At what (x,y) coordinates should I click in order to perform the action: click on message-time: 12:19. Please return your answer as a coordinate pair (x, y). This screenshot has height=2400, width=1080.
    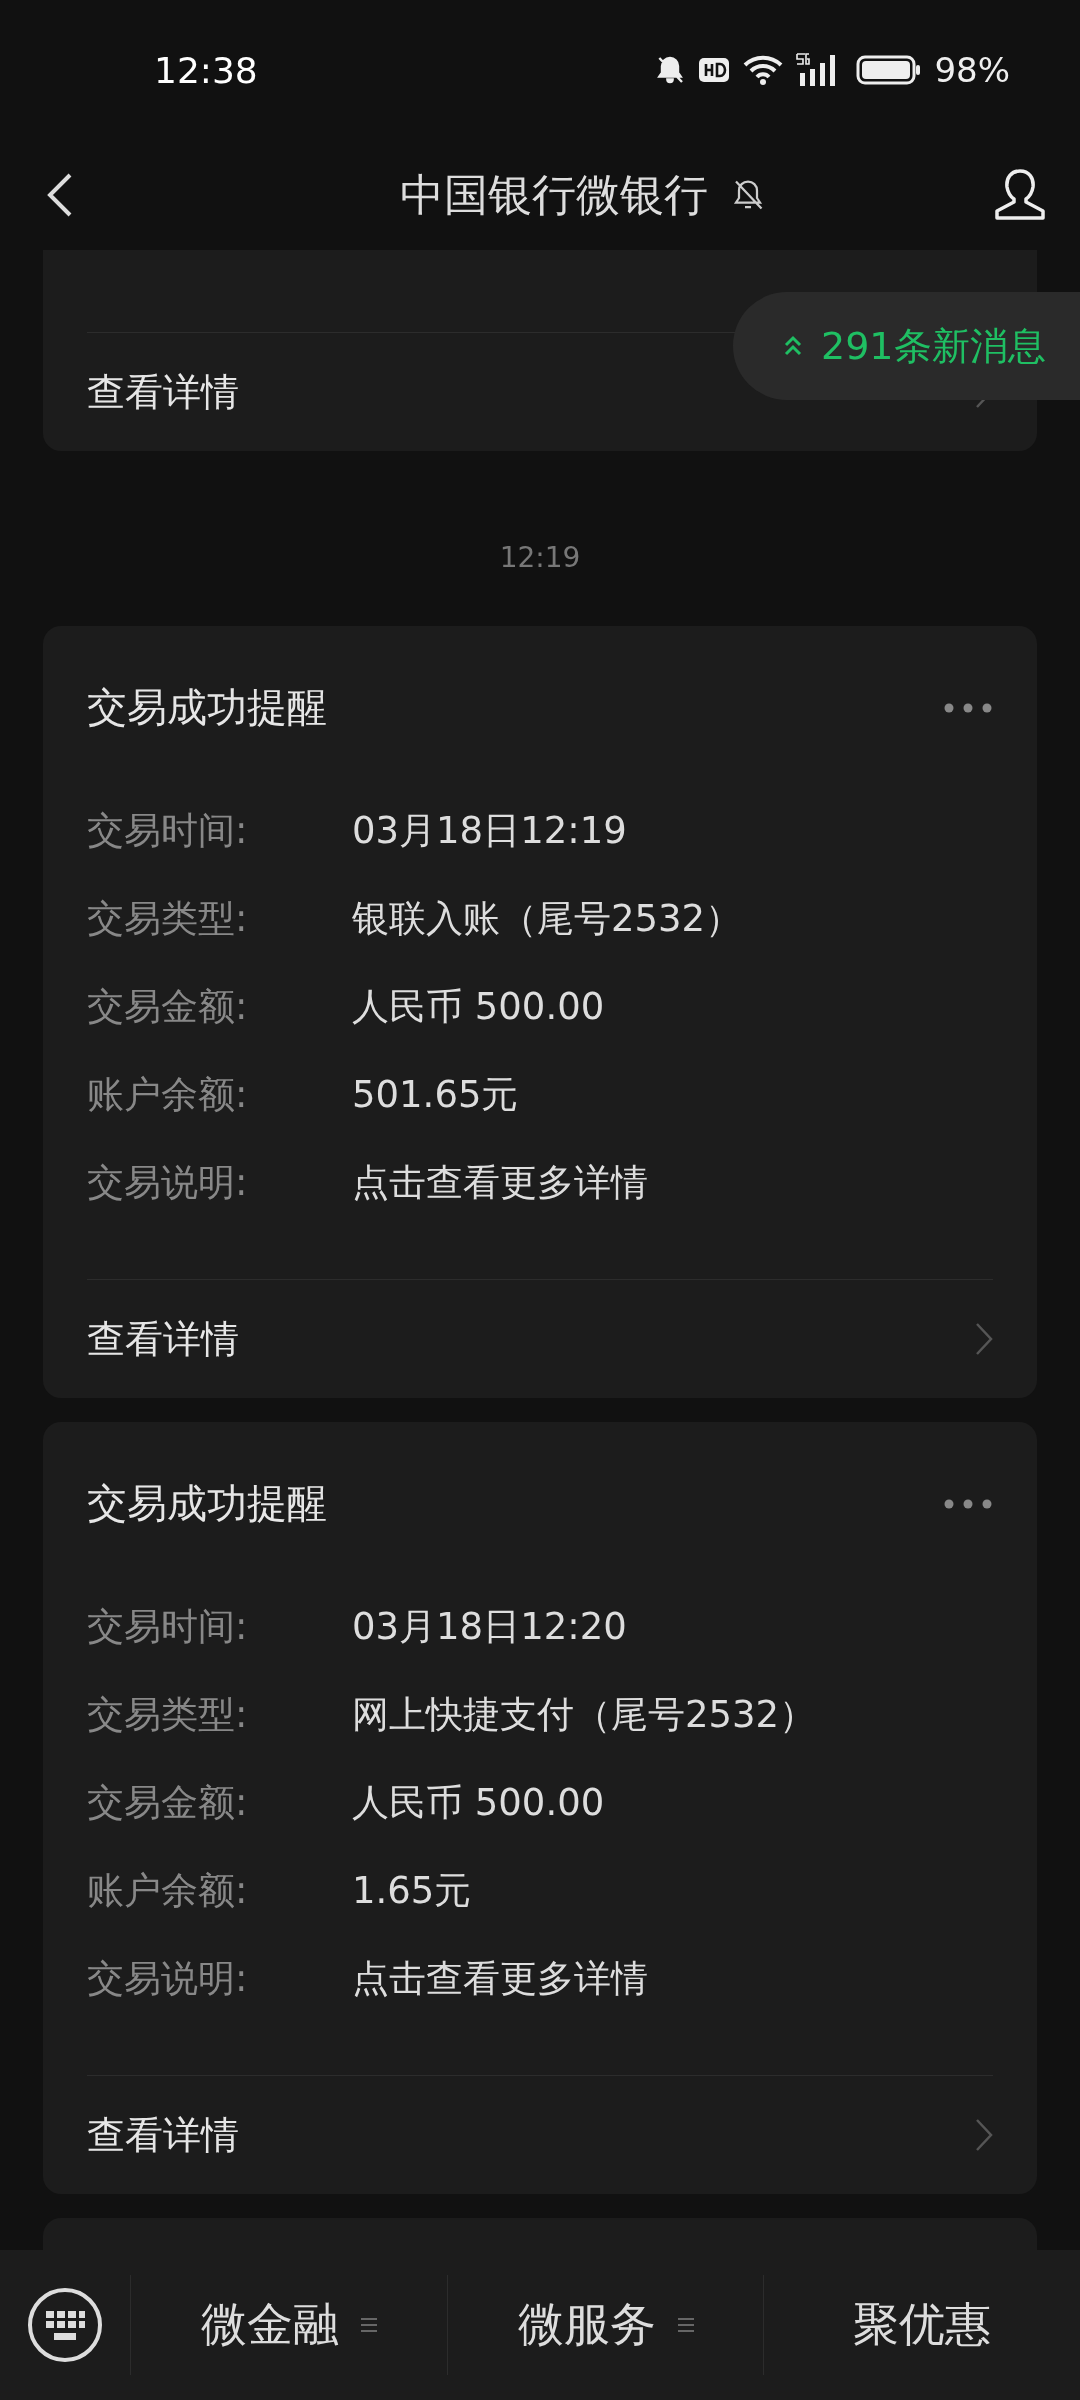
    Looking at the image, I should click on (540, 558).